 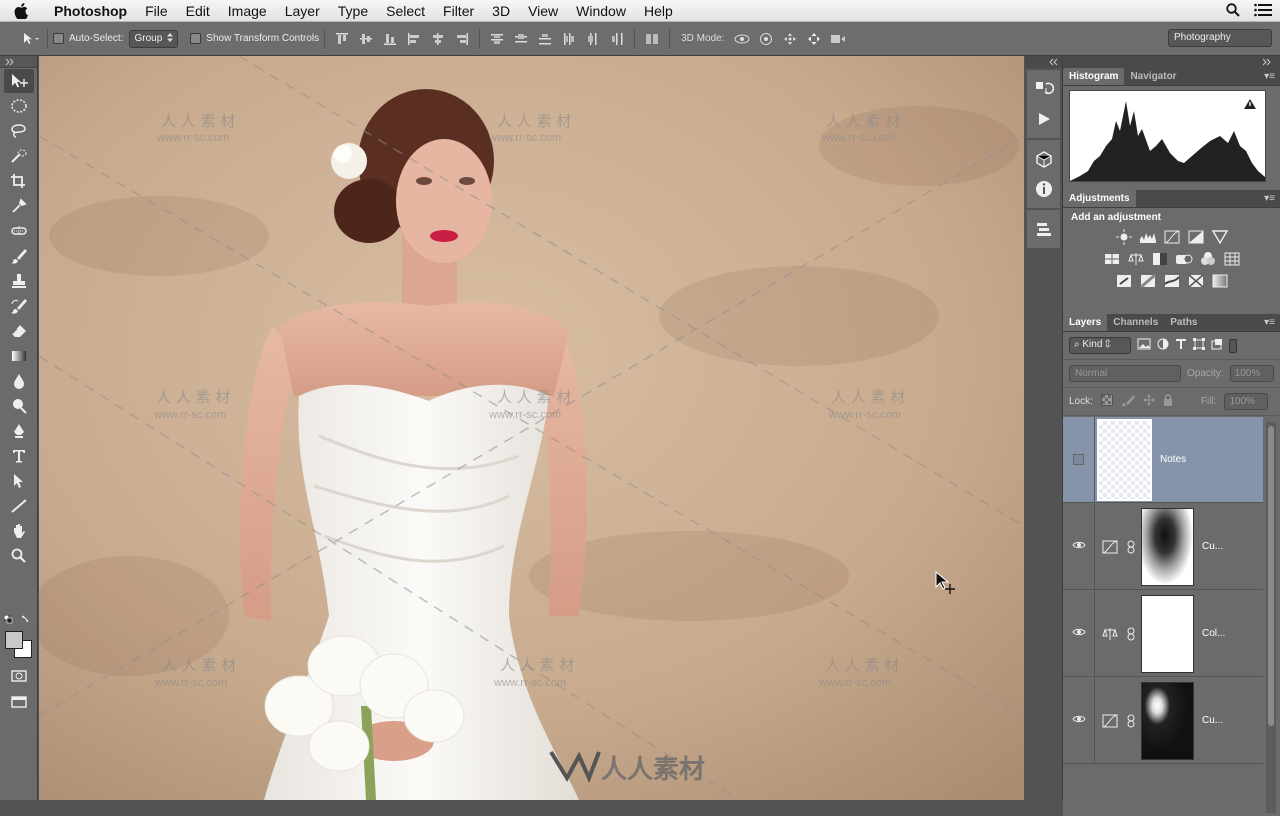 I want to click on actions-panel-icon, so click(x=1043, y=119).